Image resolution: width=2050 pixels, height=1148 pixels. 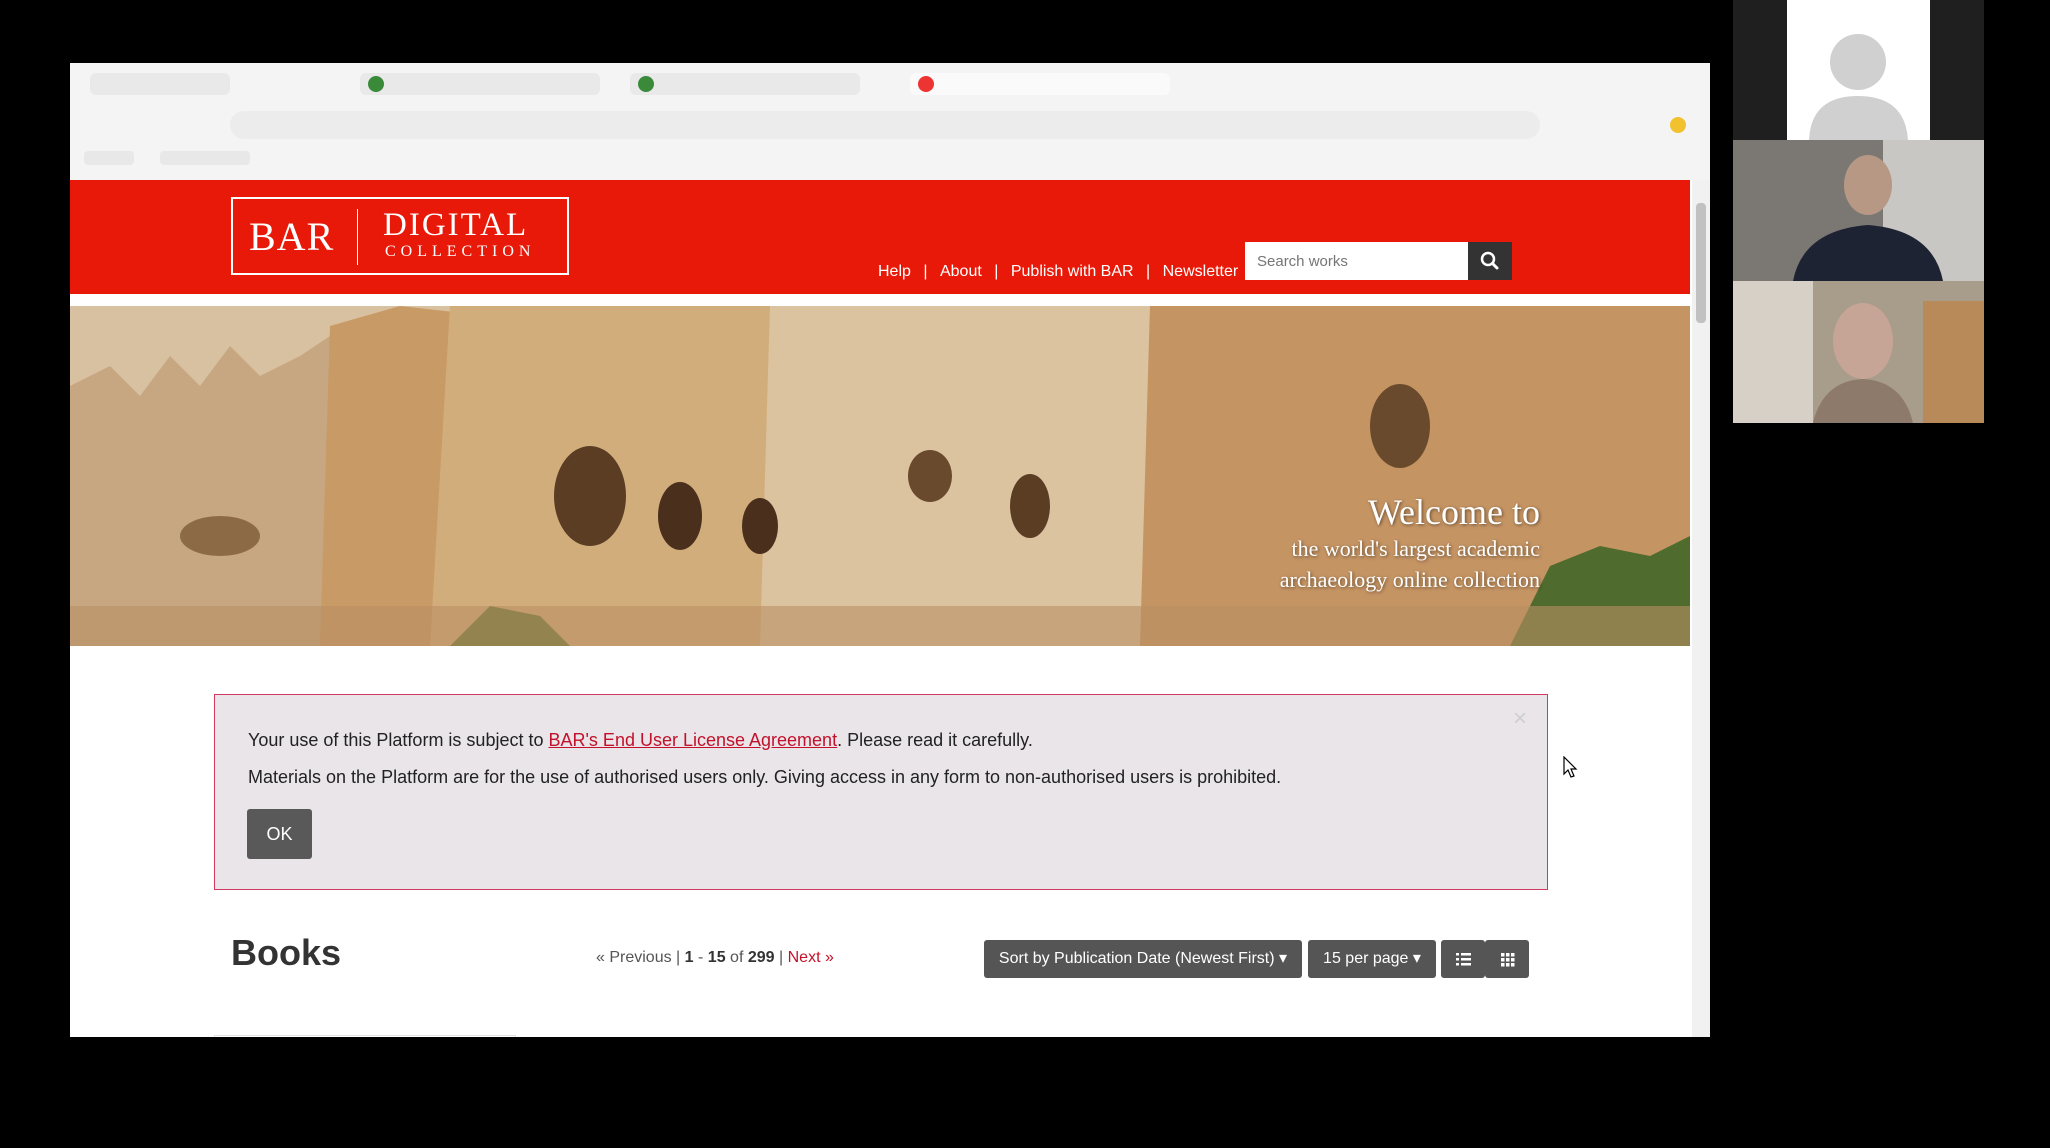 I want to click on list-icon, so click(x=1463, y=959).